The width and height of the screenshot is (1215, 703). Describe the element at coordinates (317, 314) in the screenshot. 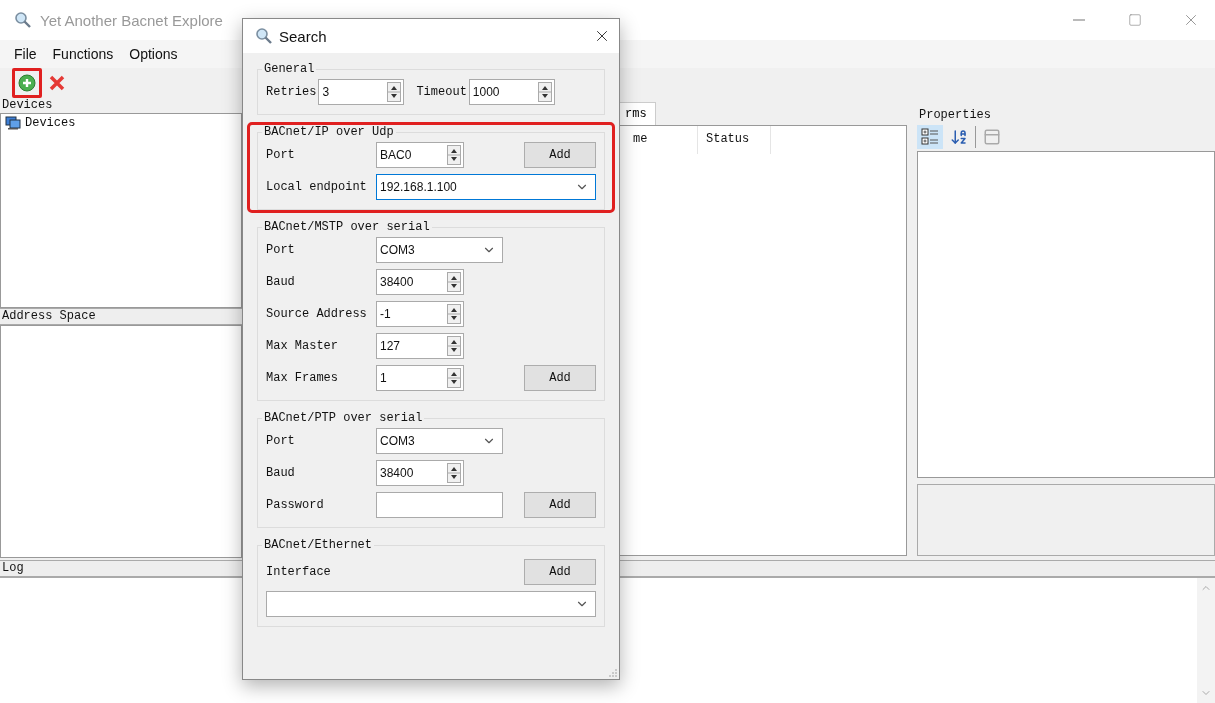

I see `field-label: Source Address` at that location.